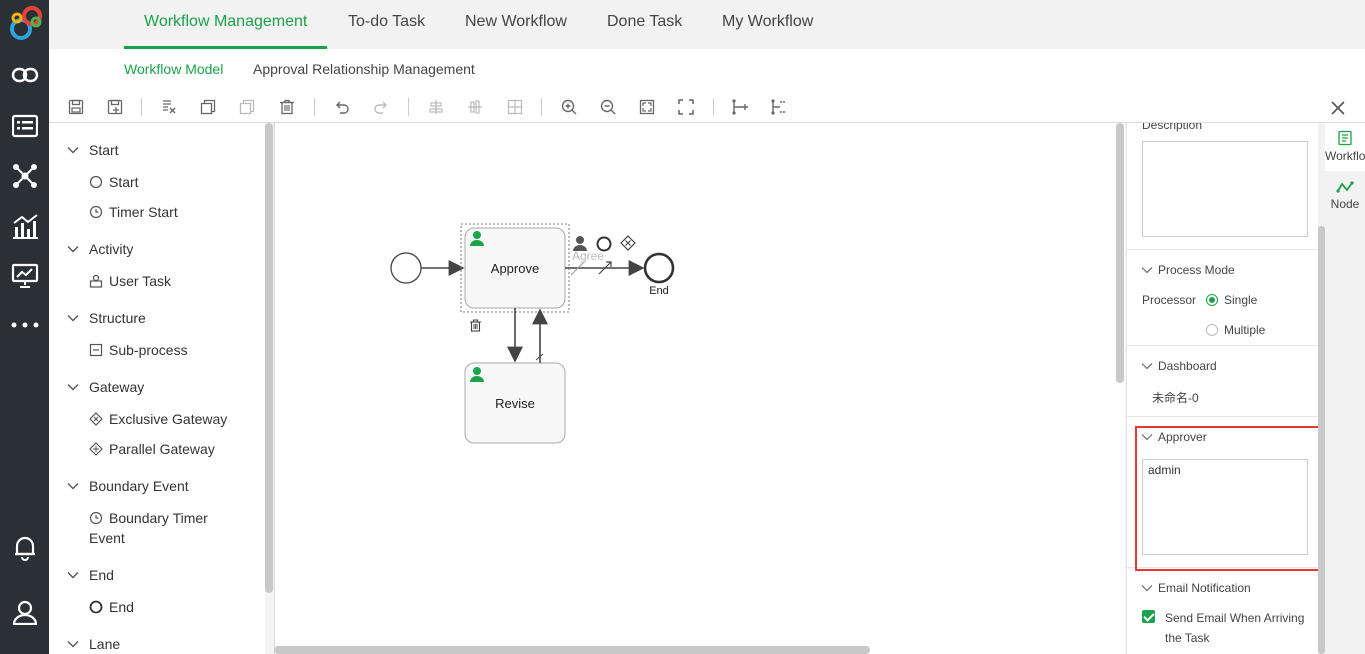  Describe the element at coordinates (1179, 366) in the screenshot. I see `section-dashboard: Dashboard` at that location.